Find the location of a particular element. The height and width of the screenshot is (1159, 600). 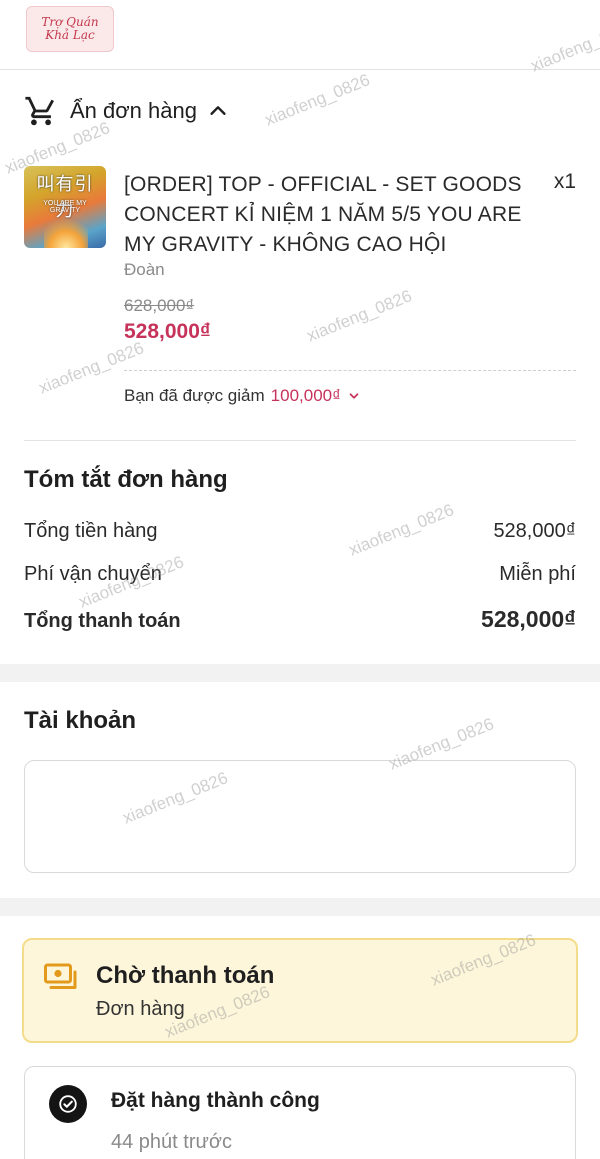

discount-label: Bạn đã được giảm is located at coordinates (194, 395).